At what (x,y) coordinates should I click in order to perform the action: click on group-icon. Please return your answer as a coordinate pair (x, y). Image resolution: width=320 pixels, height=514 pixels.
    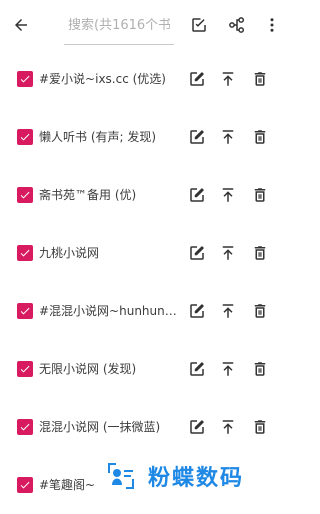
    Looking at the image, I should click on (237, 25).